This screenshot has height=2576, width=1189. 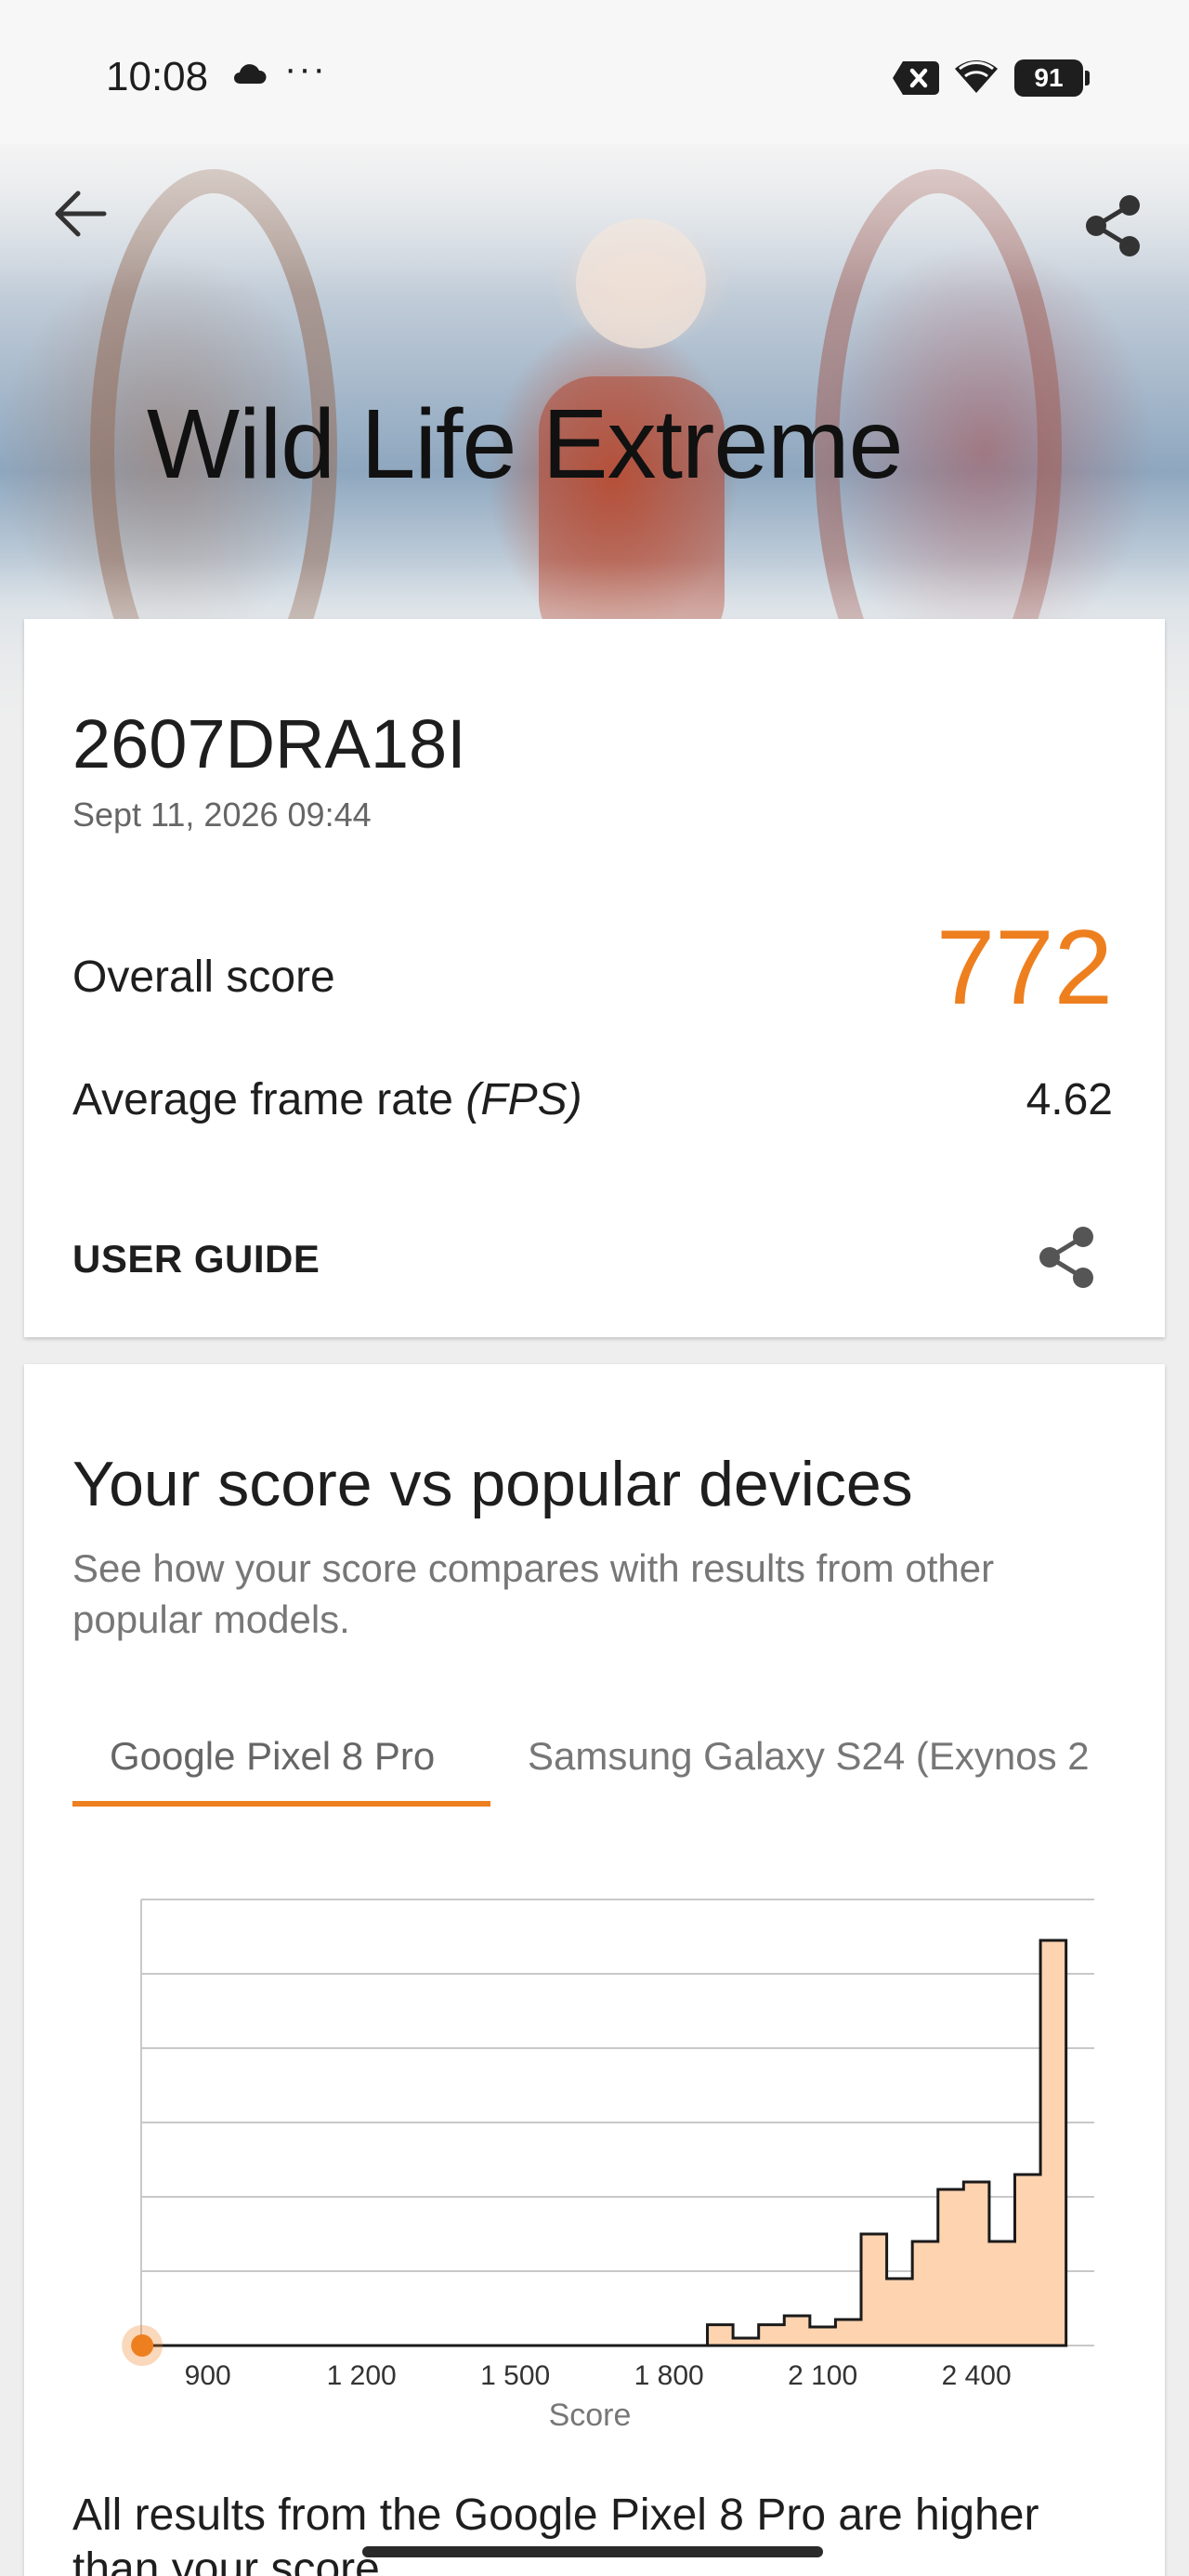 I want to click on page-title: Wild Life Extreme, so click(x=526, y=444).